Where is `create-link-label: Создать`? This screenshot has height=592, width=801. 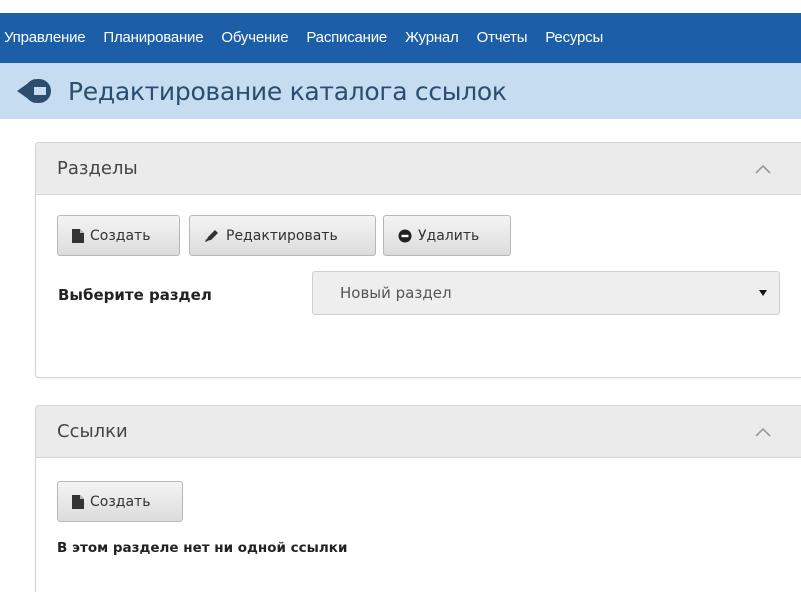
create-link-label: Создать is located at coordinates (120, 501).